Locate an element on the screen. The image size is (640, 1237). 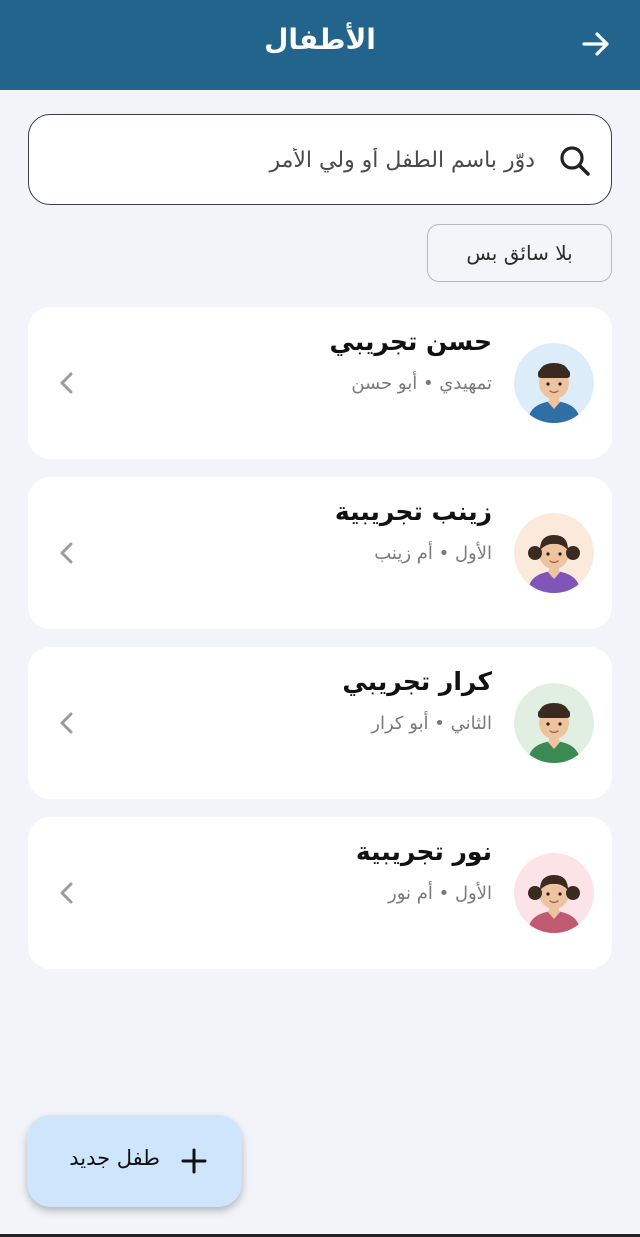
back-button is located at coordinates (596, 44).